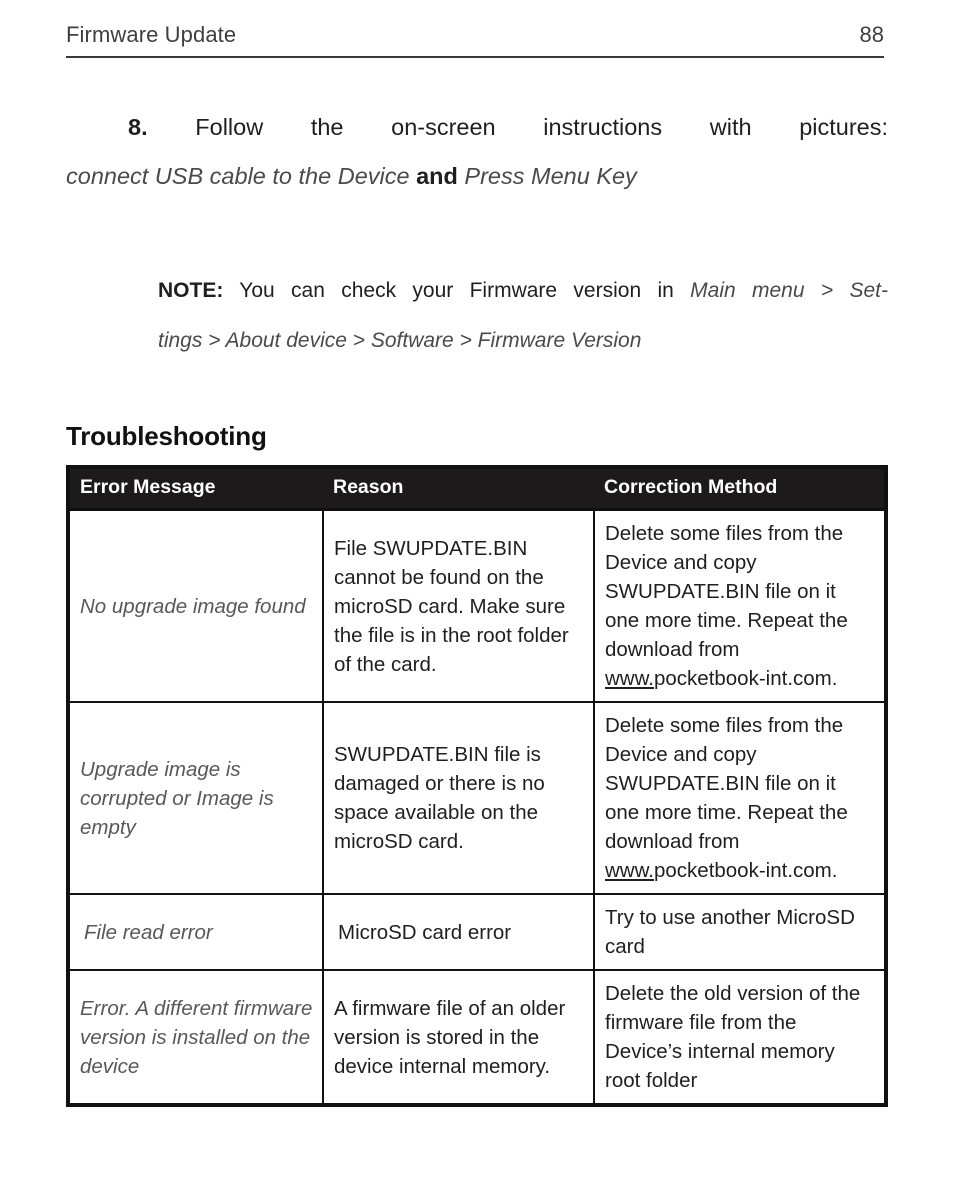 The image size is (954, 1185). What do you see at coordinates (871, 34) in the screenshot?
I see `page-number: 88` at bounding box center [871, 34].